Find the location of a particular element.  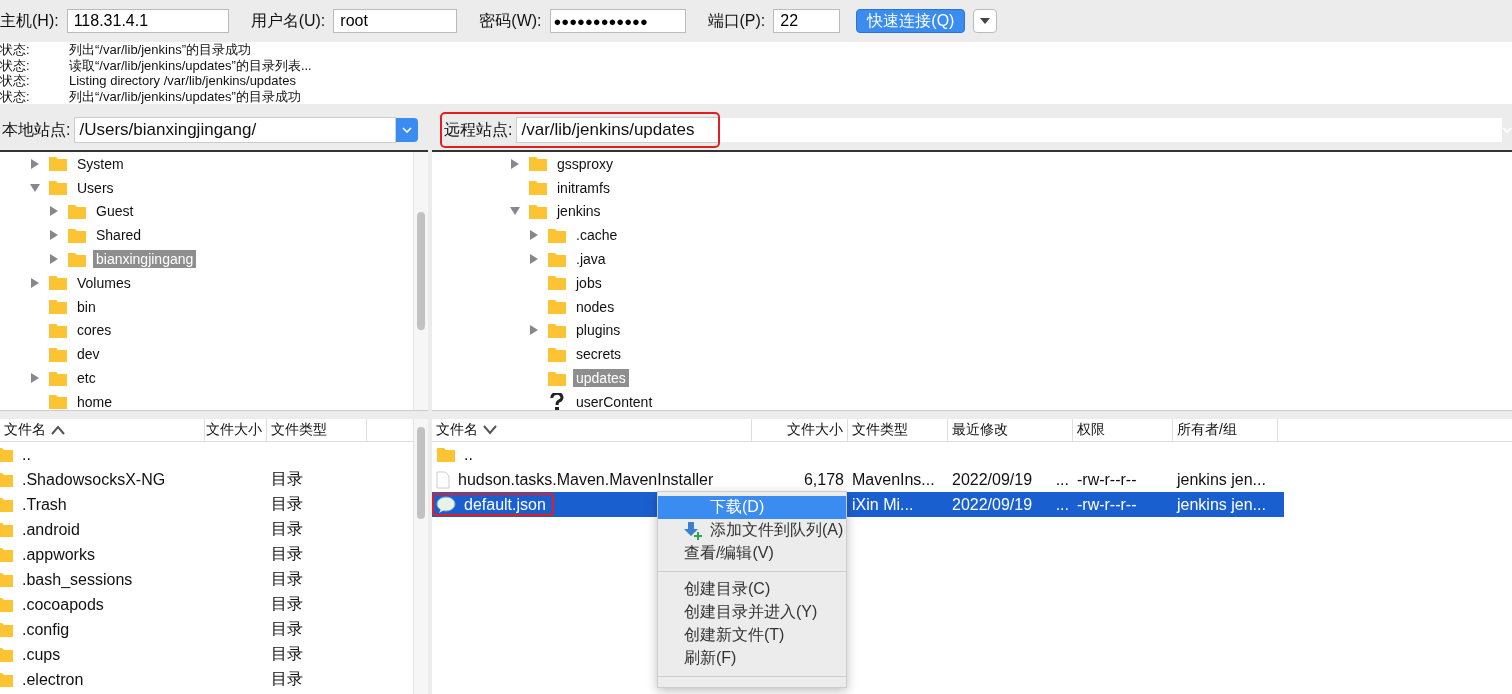

path-field: /var/lib/jenkins/updates is located at coordinates (617, 130).